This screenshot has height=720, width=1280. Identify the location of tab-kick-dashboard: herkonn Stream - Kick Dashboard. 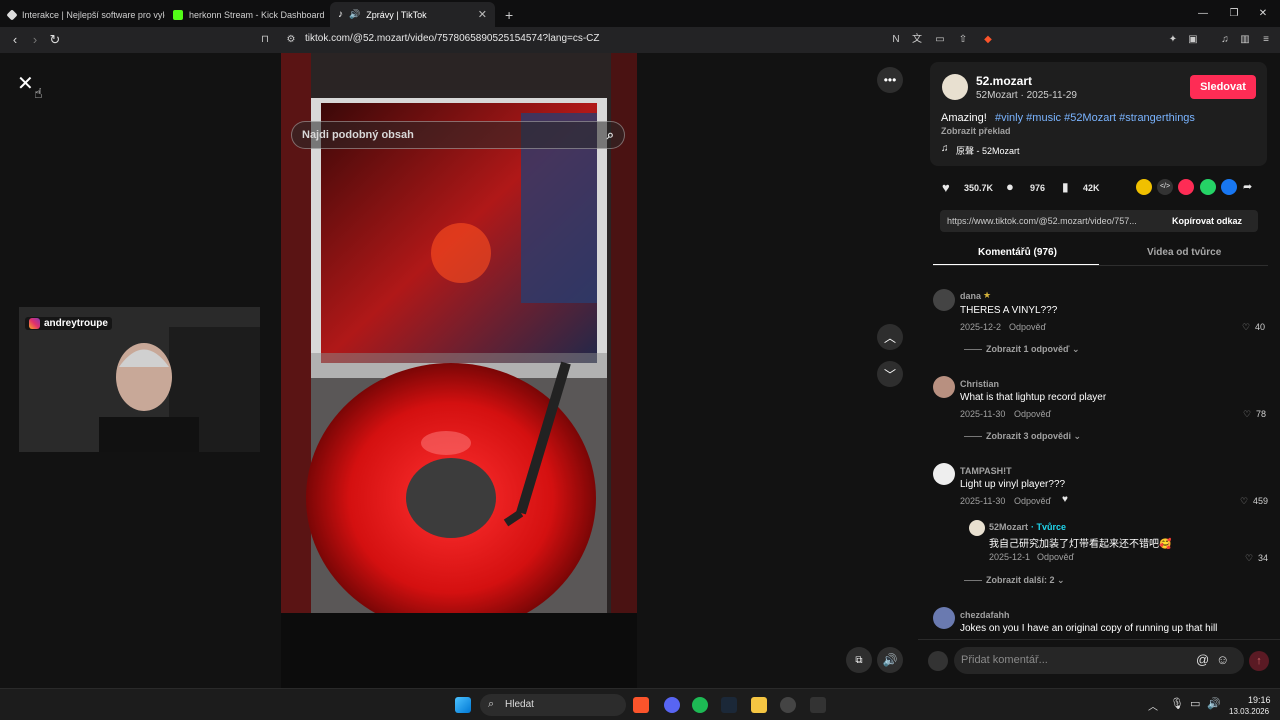
(247, 14).